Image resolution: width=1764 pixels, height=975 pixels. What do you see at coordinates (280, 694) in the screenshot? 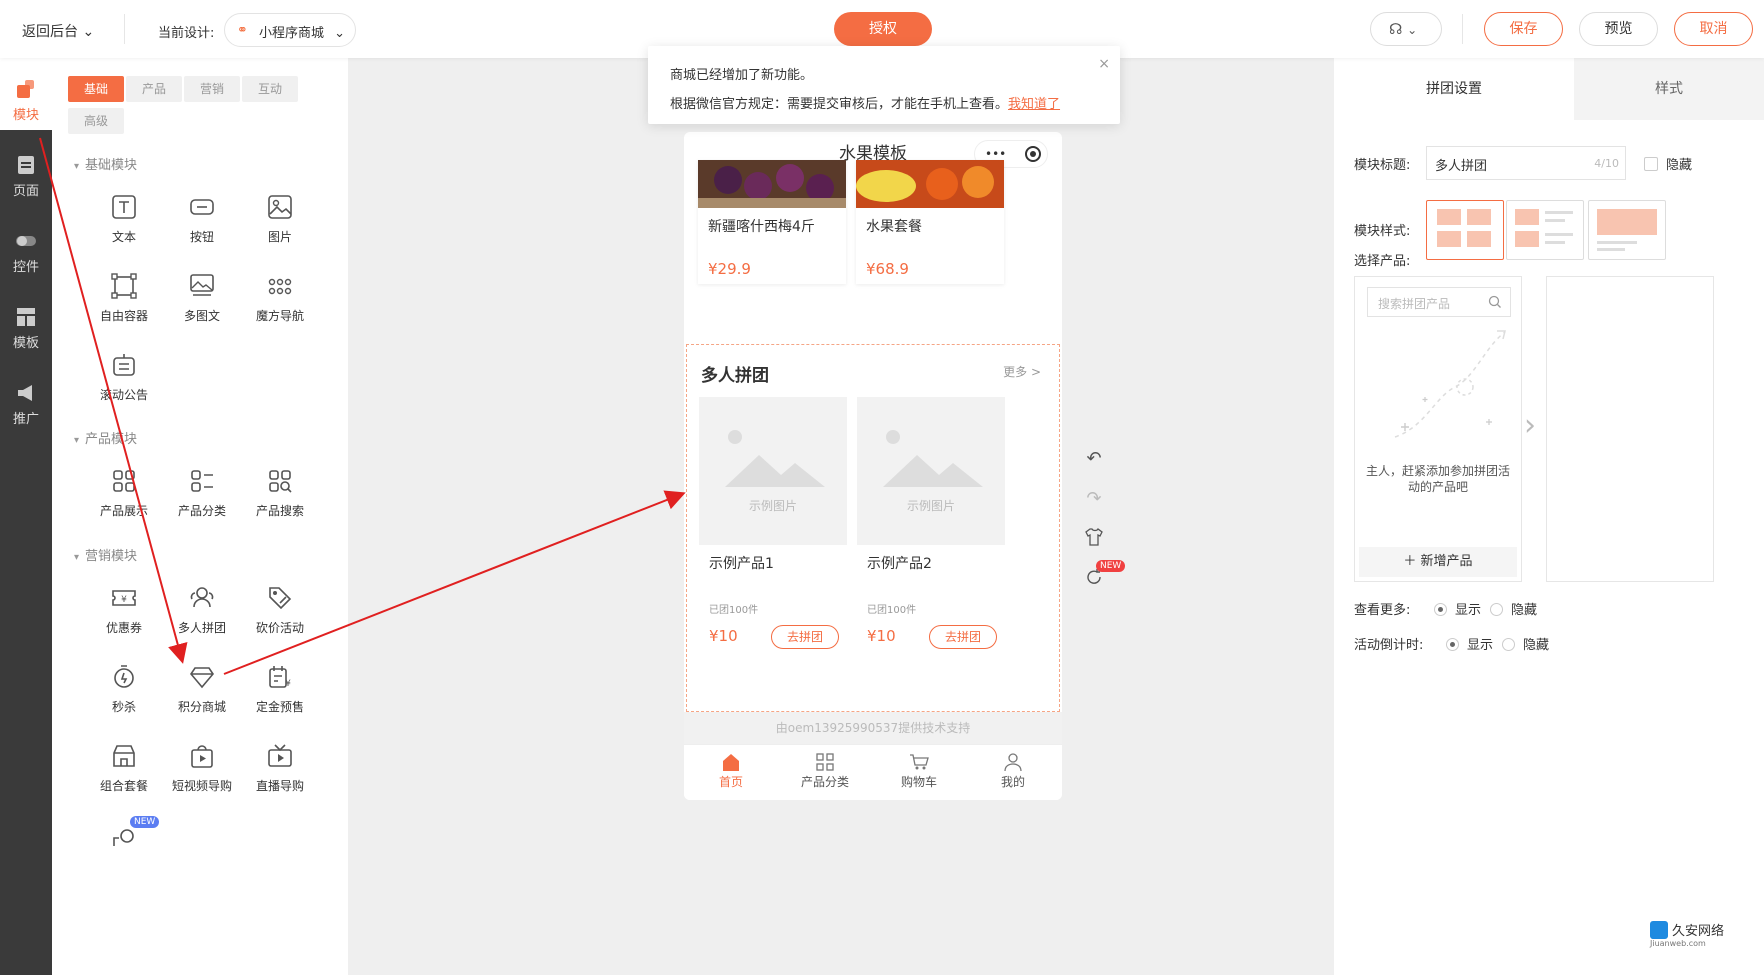
I see `module-deposit-presale: ¥ 定金预售` at bounding box center [280, 694].